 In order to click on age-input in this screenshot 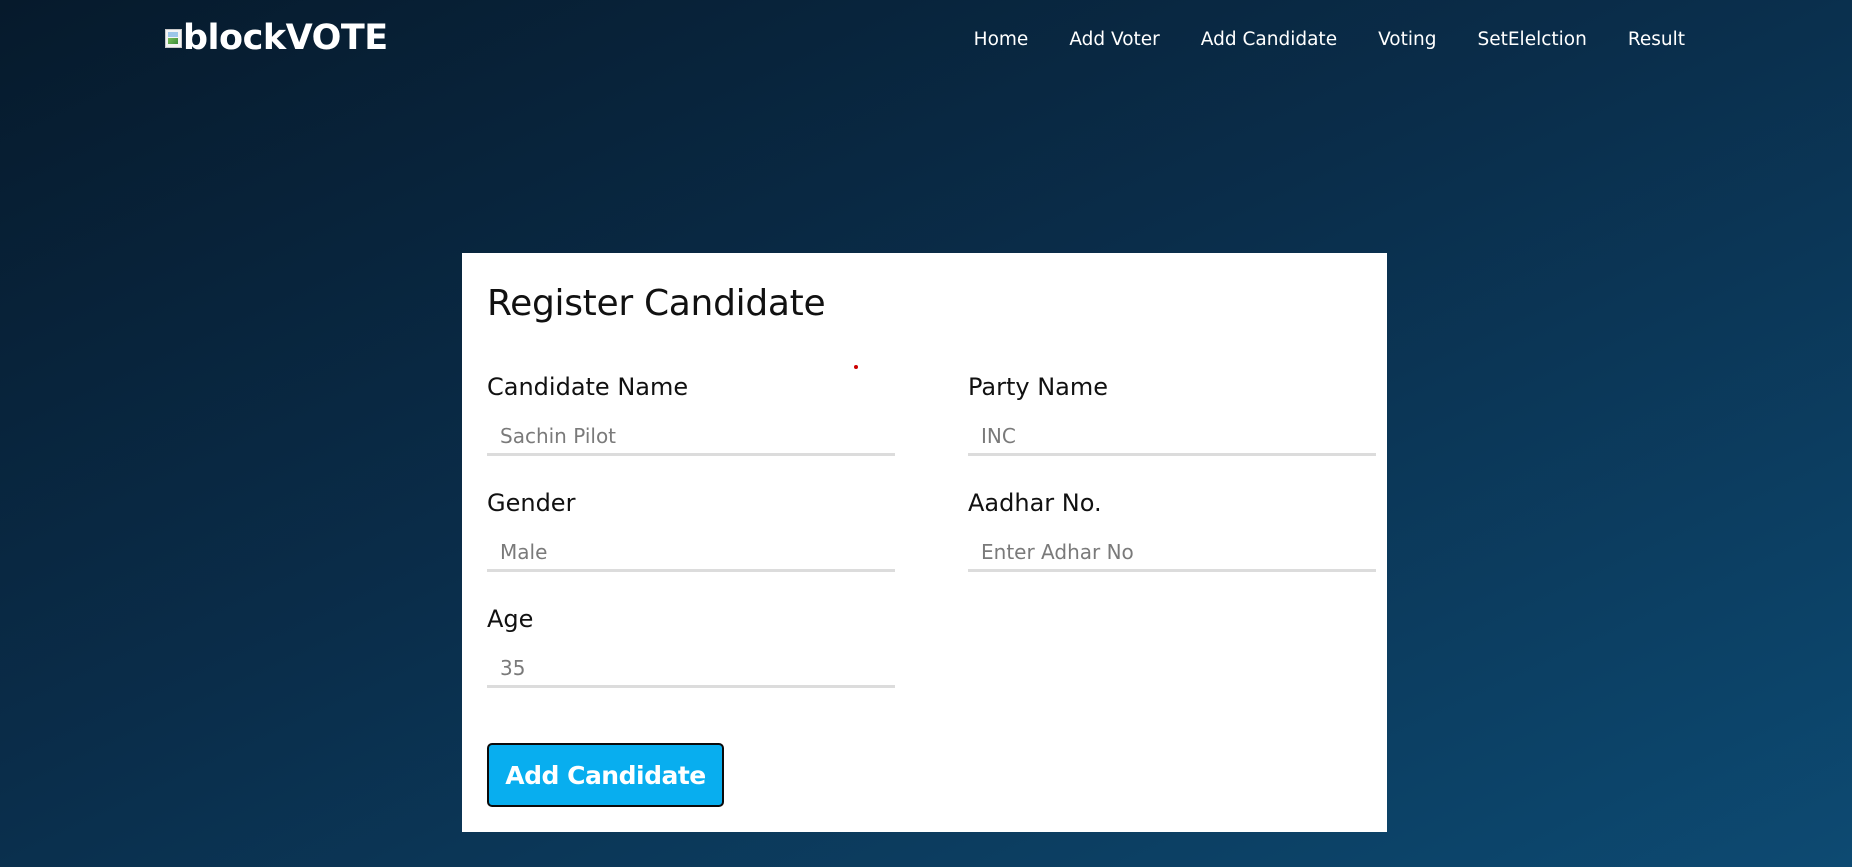, I will do `click(691, 669)`.